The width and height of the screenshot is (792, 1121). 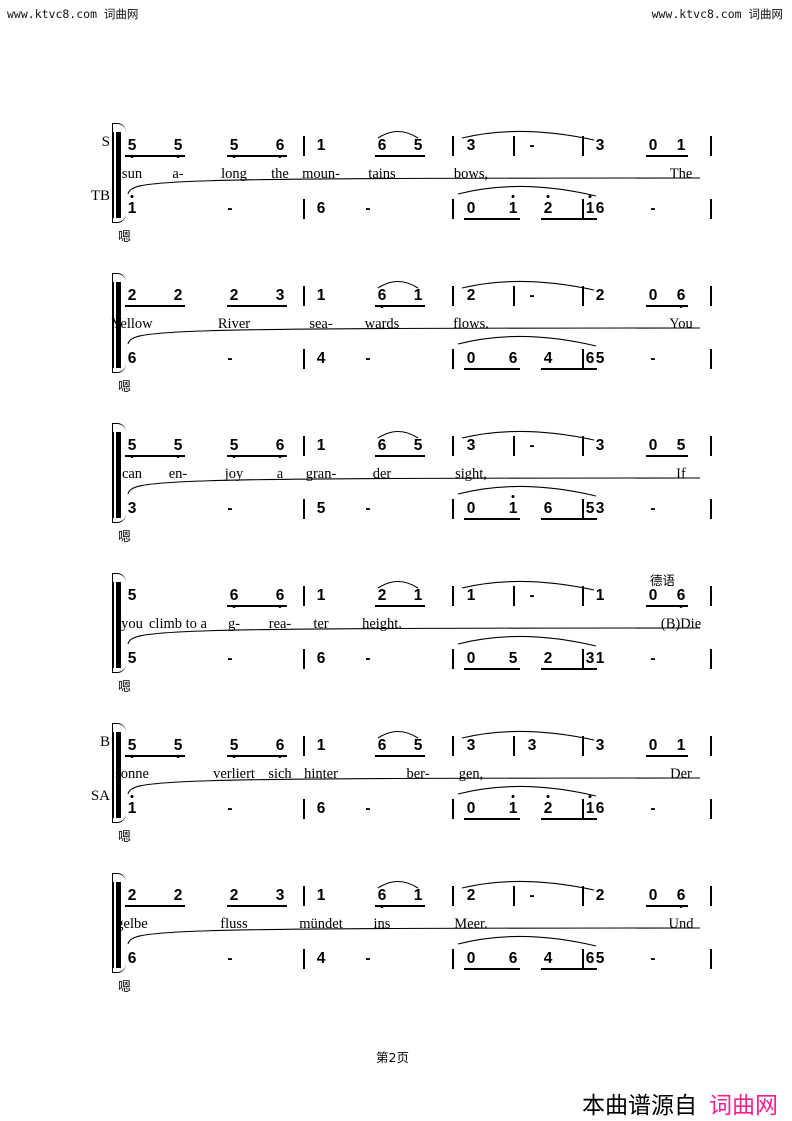 I want to click on source-prefix-text: 本曲谱源自, so click(x=639, y=1106).